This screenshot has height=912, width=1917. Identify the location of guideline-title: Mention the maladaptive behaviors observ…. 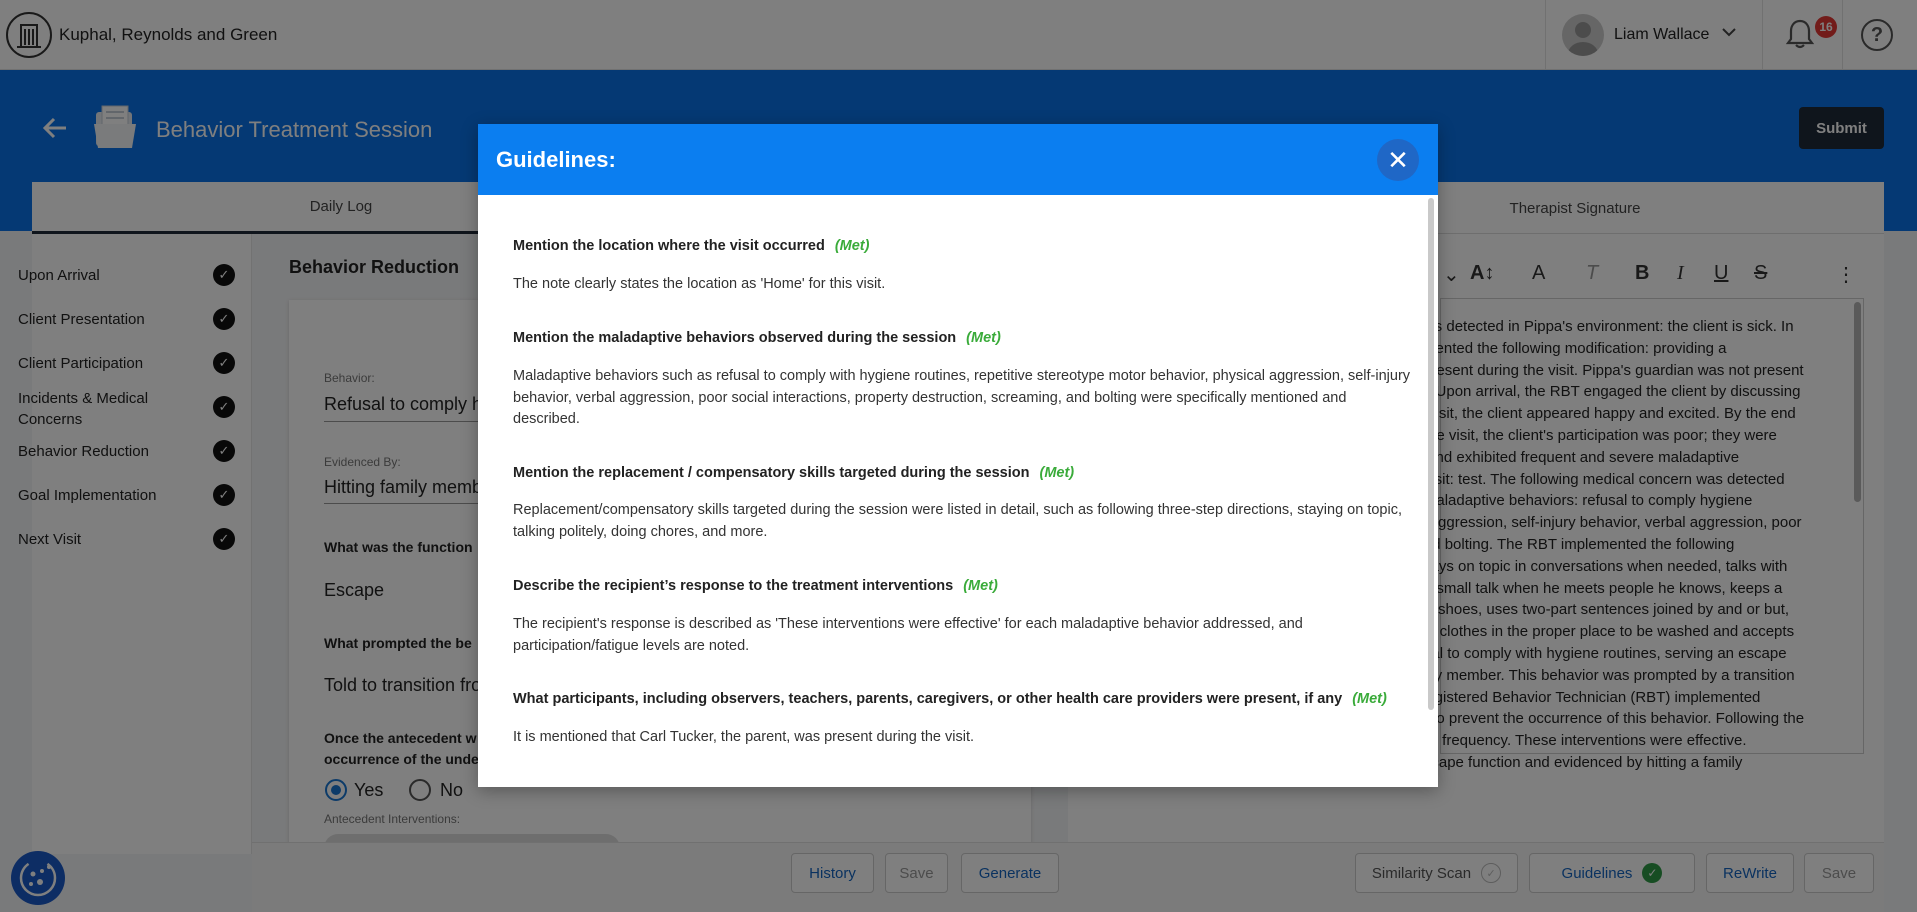
(757, 338).